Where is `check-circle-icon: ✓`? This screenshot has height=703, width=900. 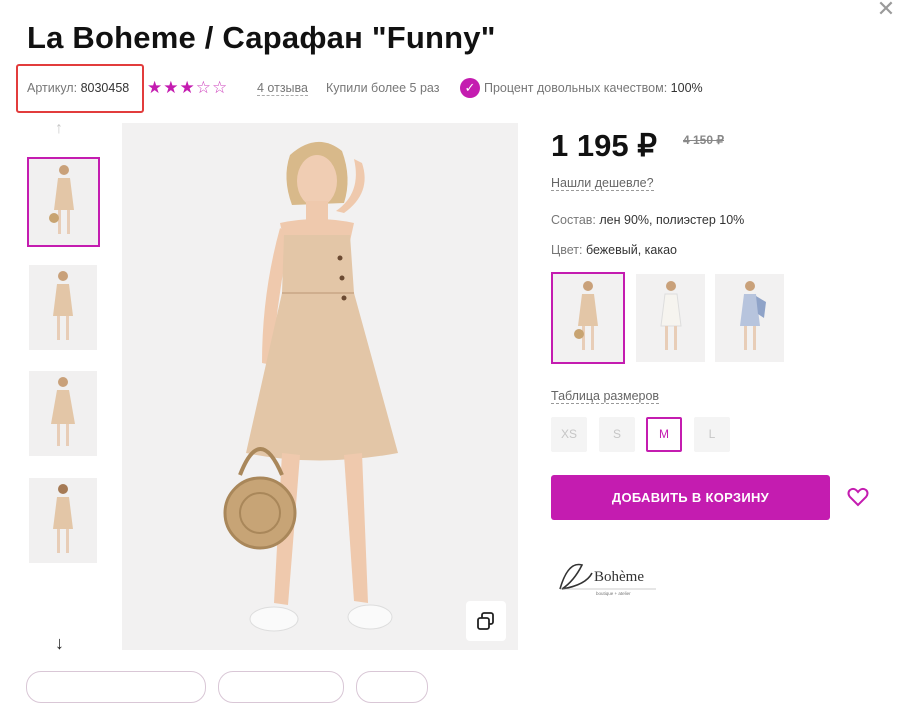 check-circle-icon: ✓ is located at coordinates (470, 88).